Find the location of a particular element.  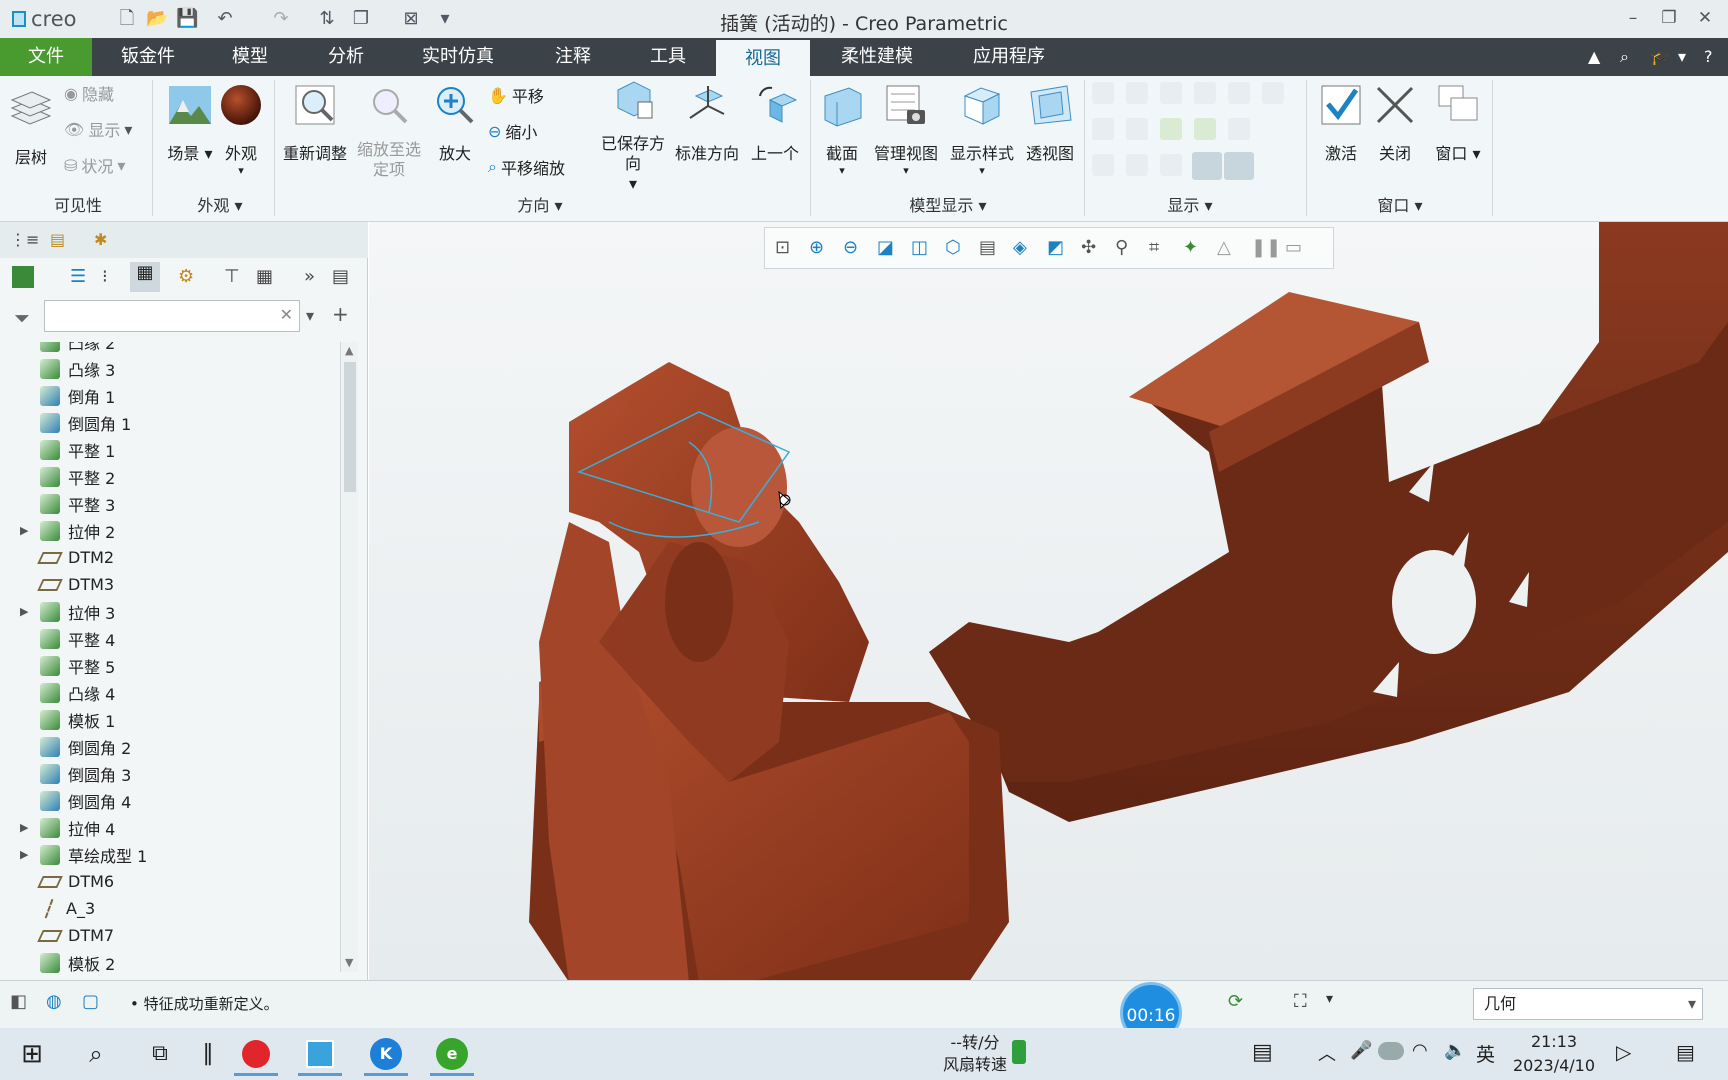

scroll-down-icon: ▼ is located at coordinates (349, 962).